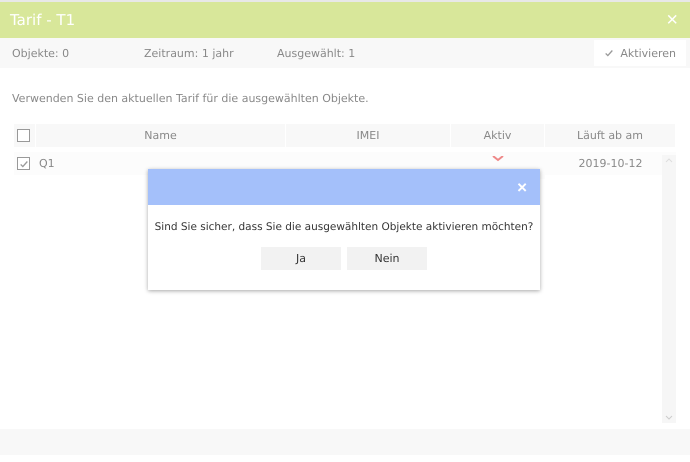  Describe the element at coordinates (669, 160) in the screenshot. I see `scroll-up-icon` at that location.